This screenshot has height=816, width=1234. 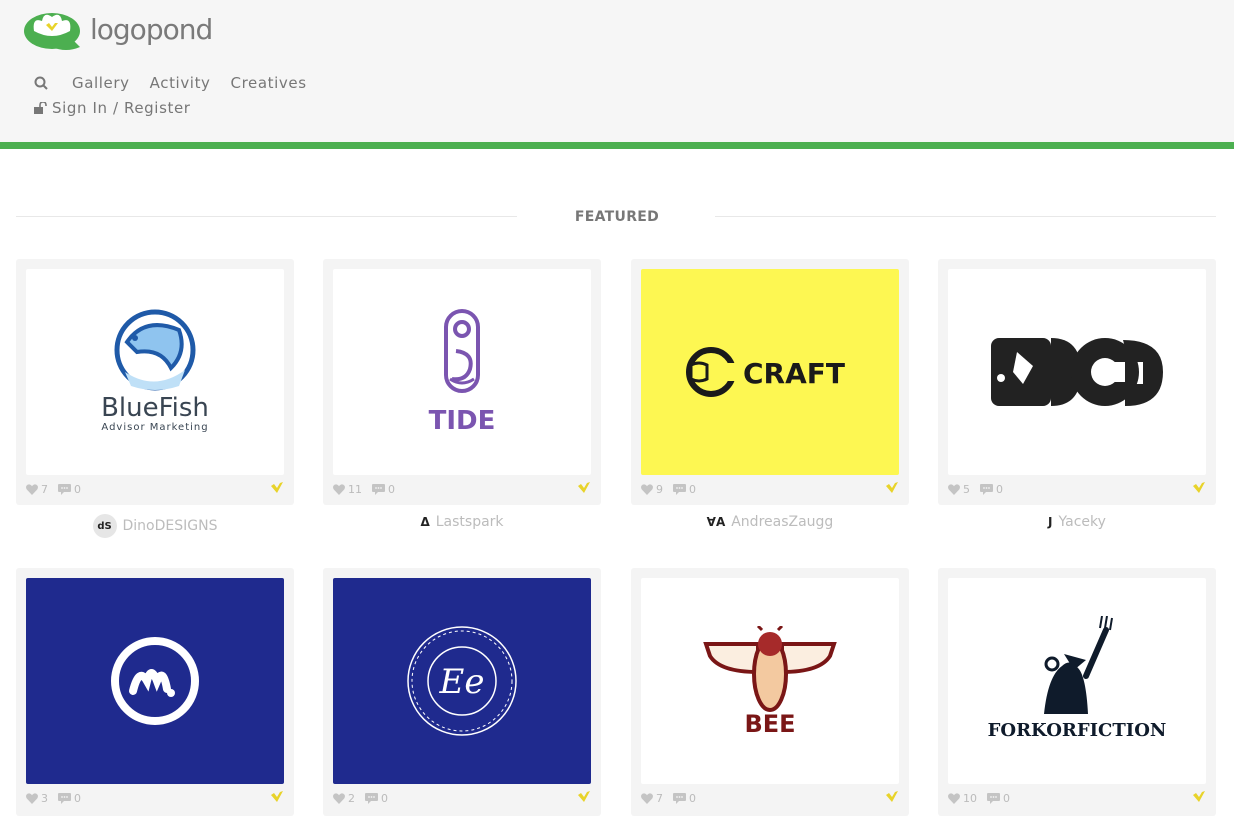 What do you see at coordinates (155, 372) in the screenshot?
I see `logo-thumbnail: BlueFish Advisor Marketing` at bounding box center [155, 372].